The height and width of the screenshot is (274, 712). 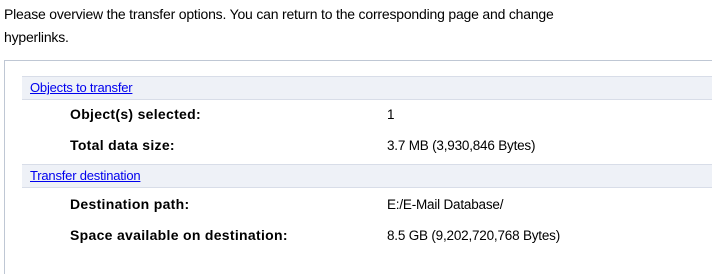 What do you see at coordinates (122, 145) in the screenshot?
I see `total-data-size-label: Total data size:` at bounding box center [122, 145].